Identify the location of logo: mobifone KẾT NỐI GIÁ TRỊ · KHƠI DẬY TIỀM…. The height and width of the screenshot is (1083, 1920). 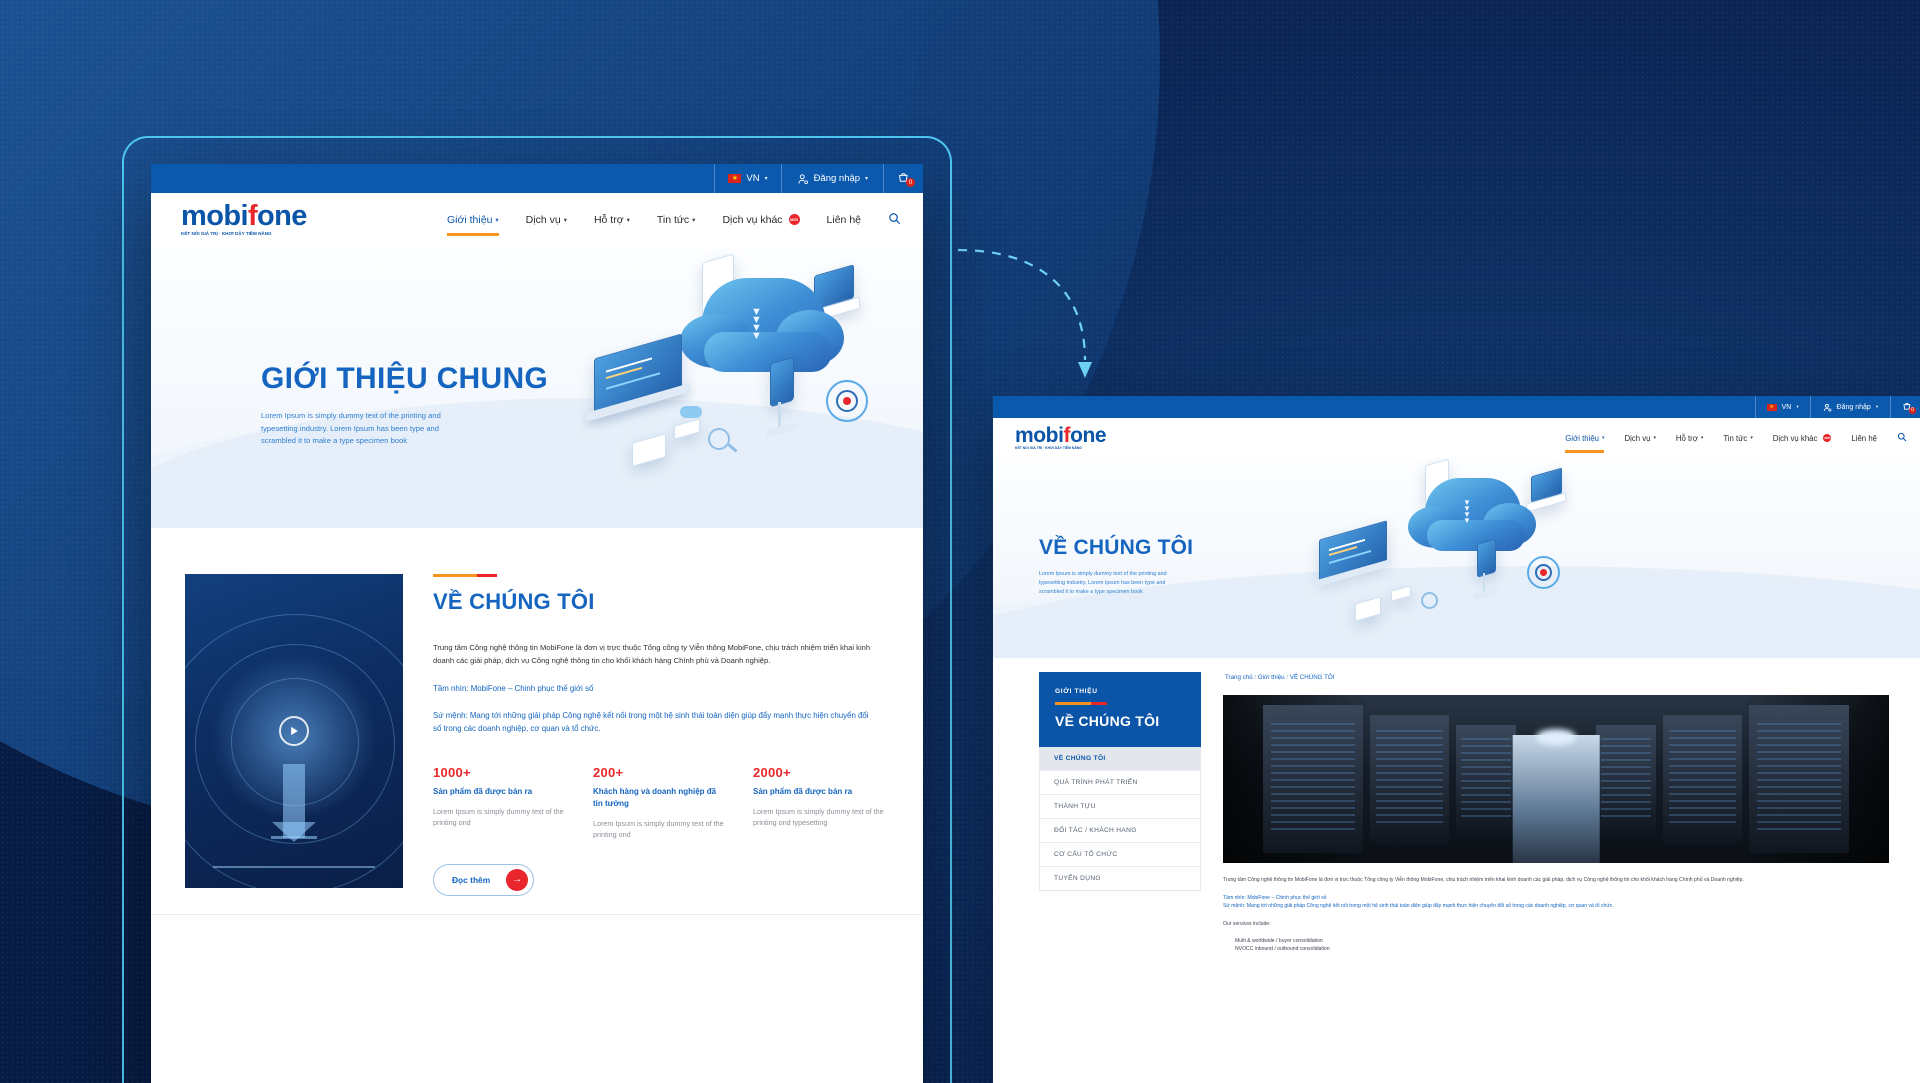
(244, 218).